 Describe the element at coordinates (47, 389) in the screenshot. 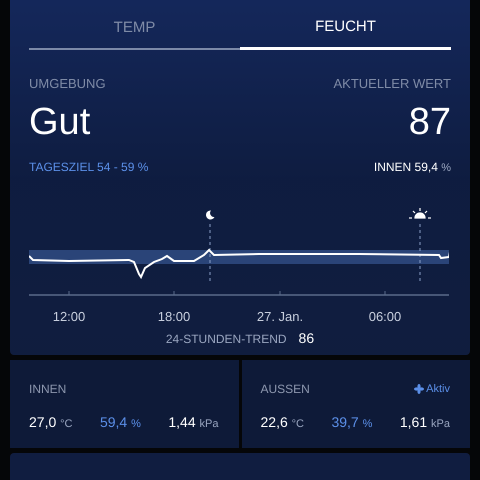

I see `panel-title: INNEN` at that location.